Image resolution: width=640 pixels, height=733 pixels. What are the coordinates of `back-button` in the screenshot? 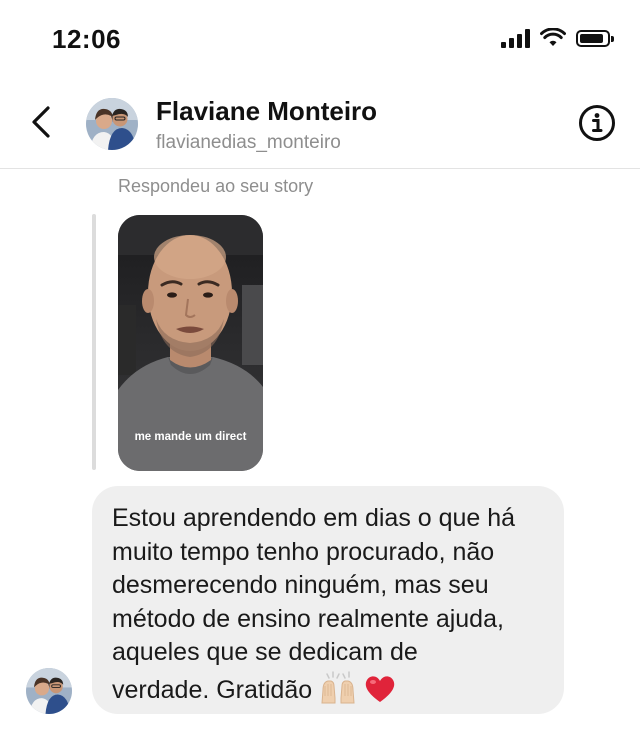 It's located at (42, 122).